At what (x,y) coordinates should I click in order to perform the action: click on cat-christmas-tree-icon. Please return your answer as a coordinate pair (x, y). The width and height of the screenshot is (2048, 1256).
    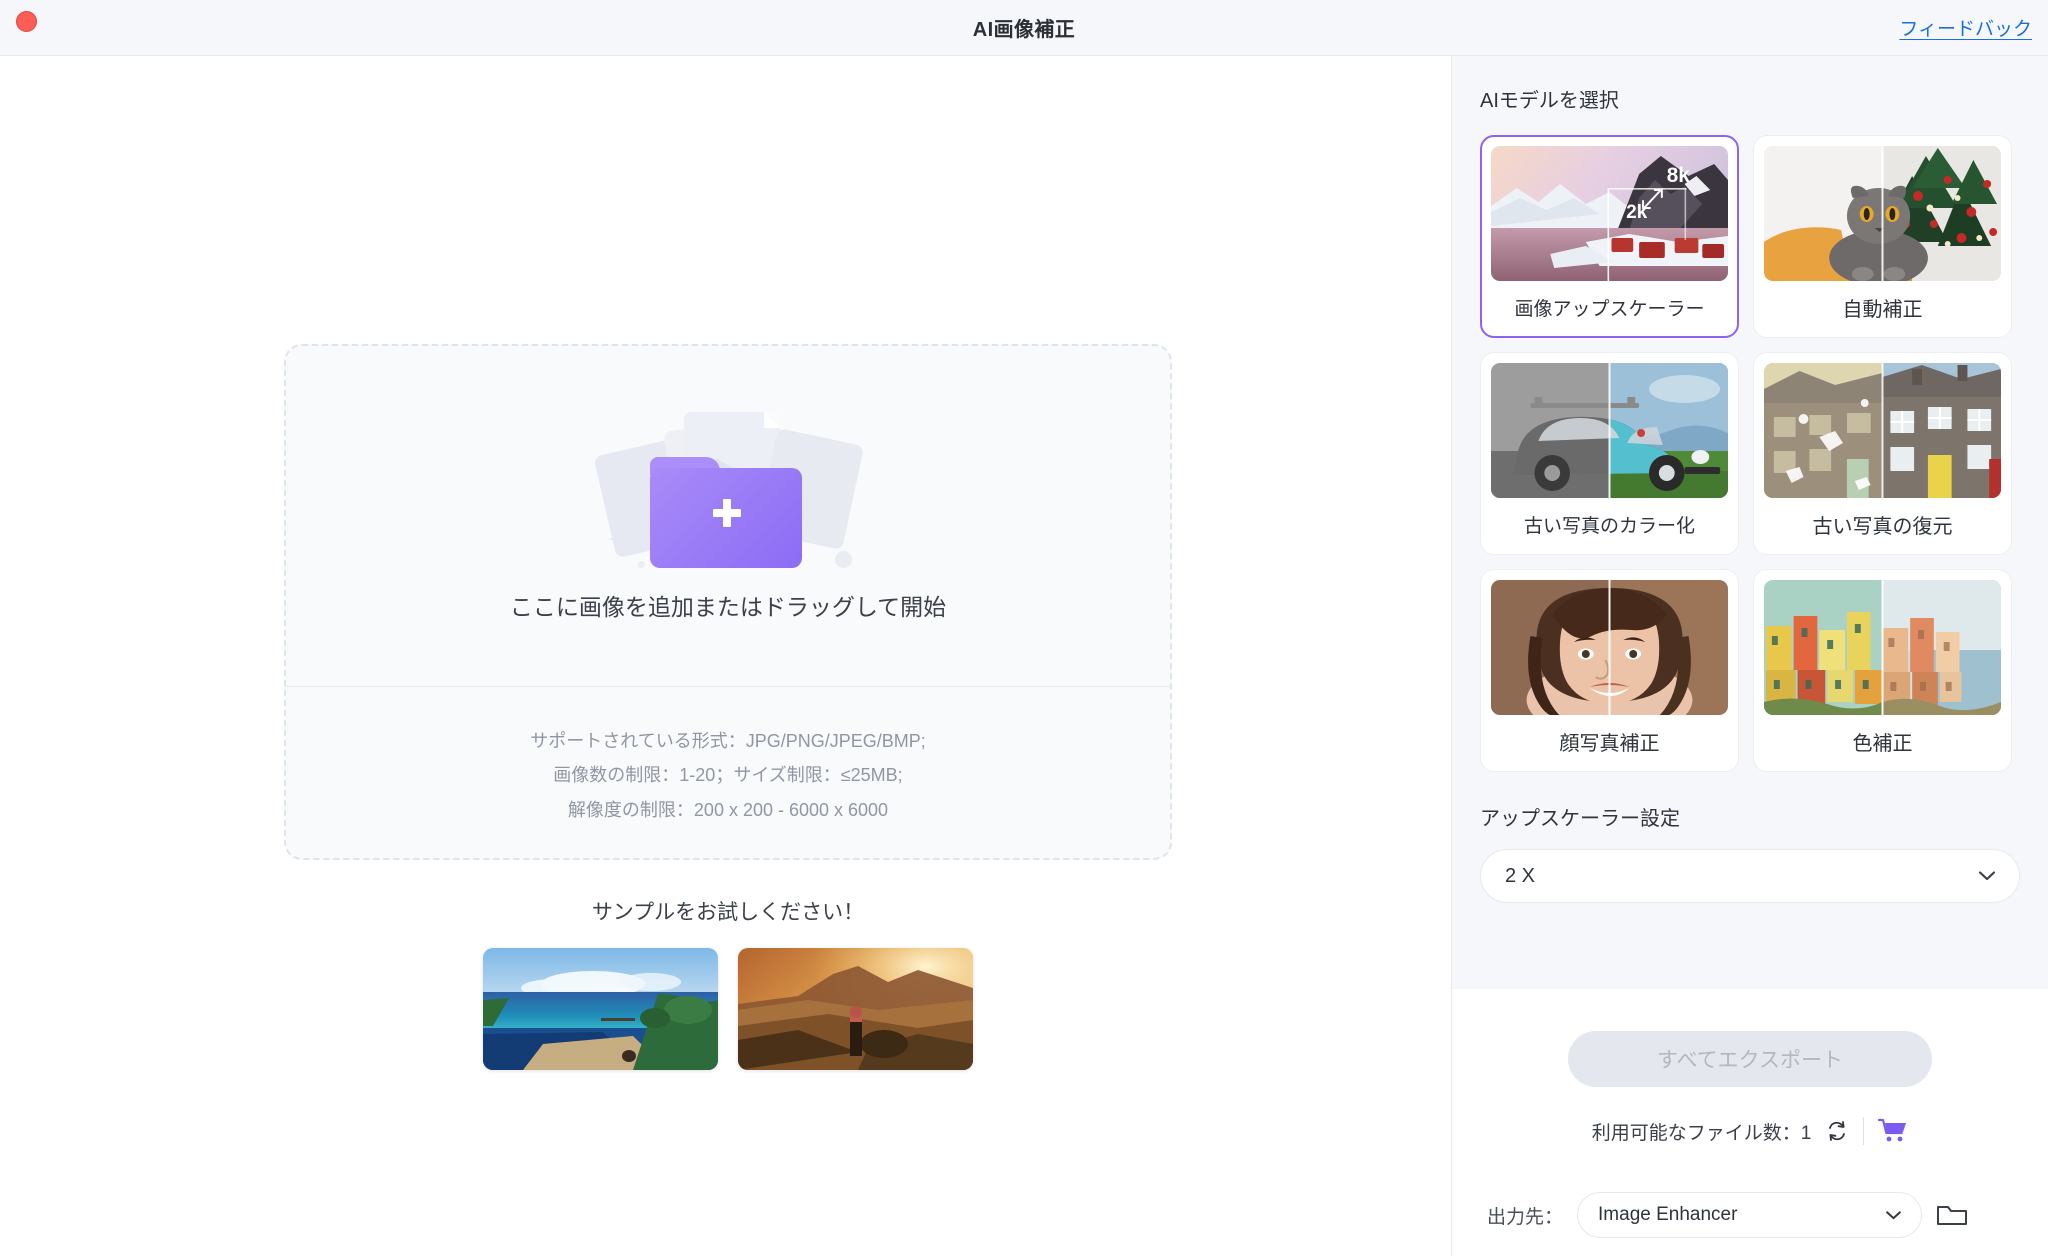
    Looking at the image, I should click on (1882, 213).